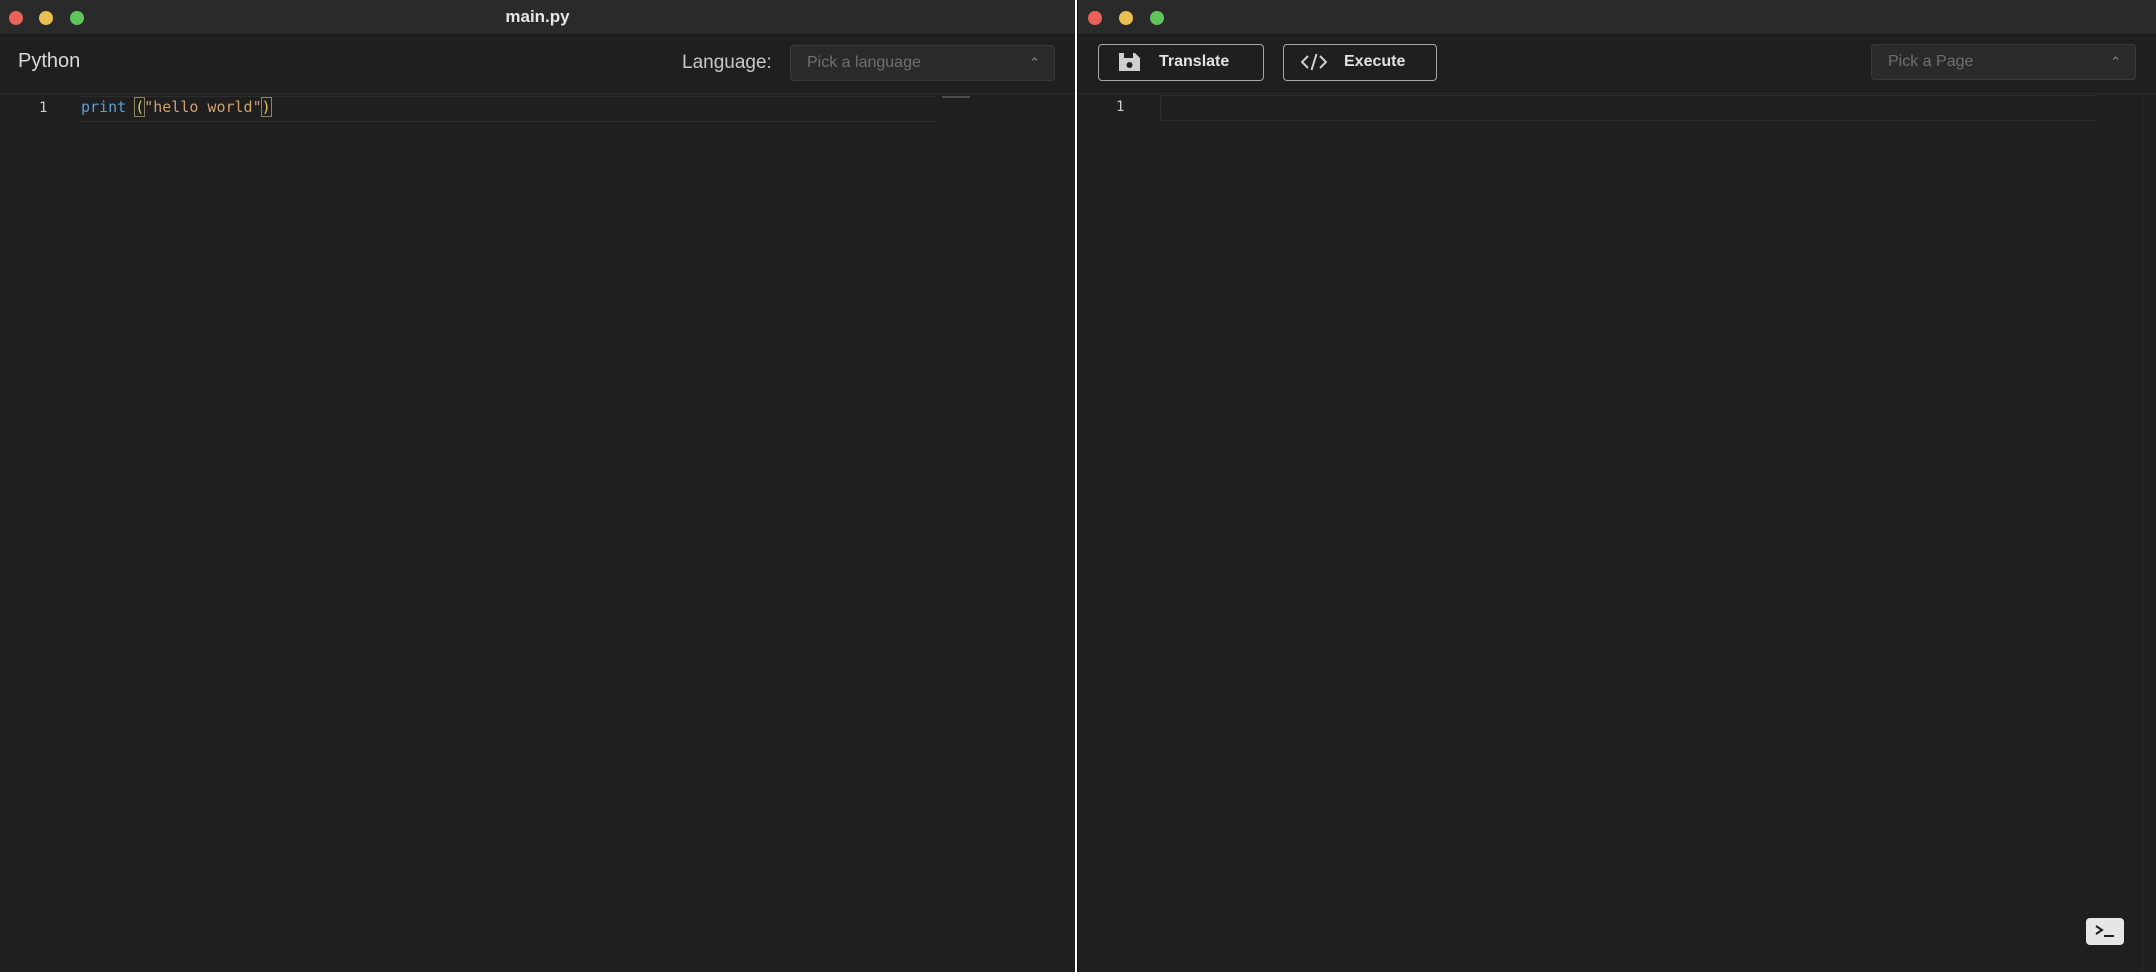 This screenshot has height=976, width=2156. Describe the element at coordinates (1314, 62) in the screenshot. I see `code-icon` at that location.